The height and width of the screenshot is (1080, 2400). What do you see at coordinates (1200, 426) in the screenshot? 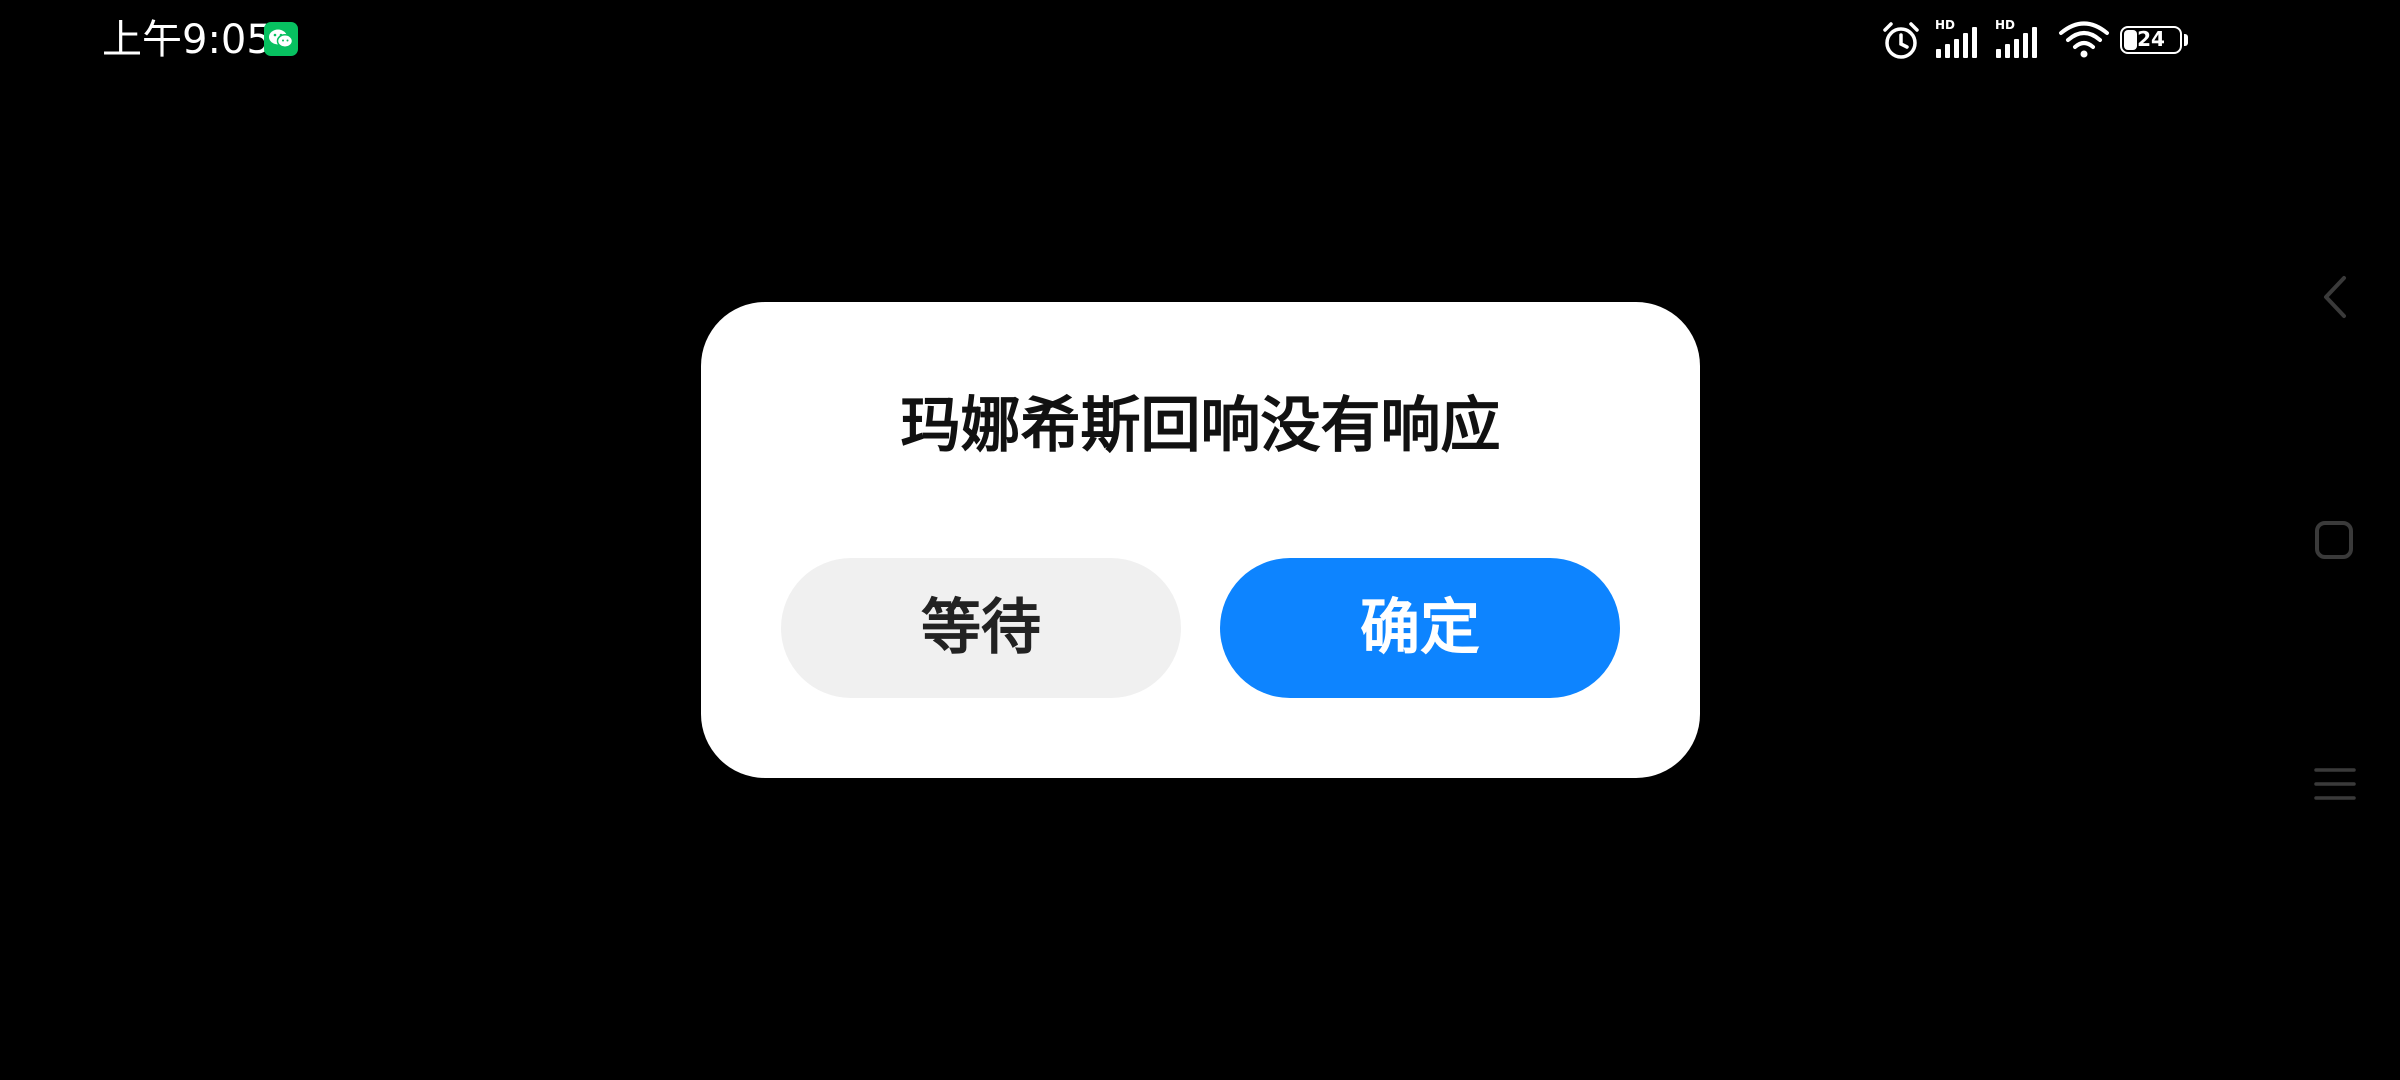
I see `dialog-title: 玛娜希斯回响没有响应` at bounding box center [1200, 426].